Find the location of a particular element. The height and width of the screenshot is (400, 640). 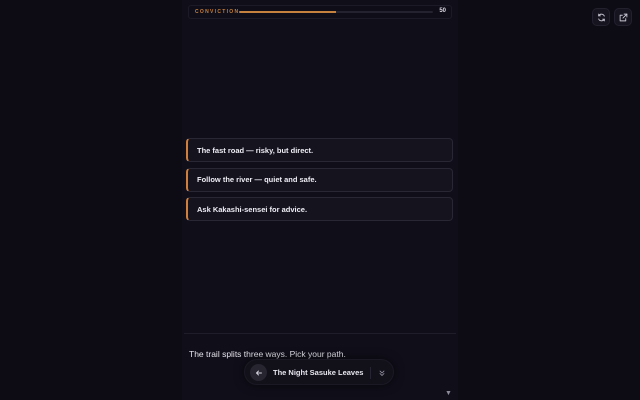

story-title-bar: The Night Sasuke Leaves is located at coordinates (319, 372).